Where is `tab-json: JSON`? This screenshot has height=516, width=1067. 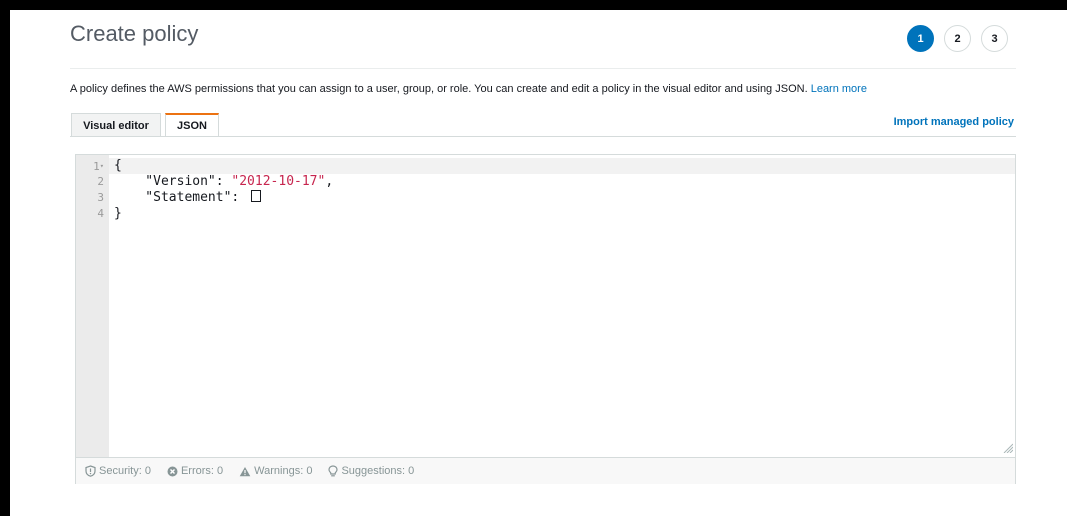 tab-json: JSON is located at coordinates (192, 125).